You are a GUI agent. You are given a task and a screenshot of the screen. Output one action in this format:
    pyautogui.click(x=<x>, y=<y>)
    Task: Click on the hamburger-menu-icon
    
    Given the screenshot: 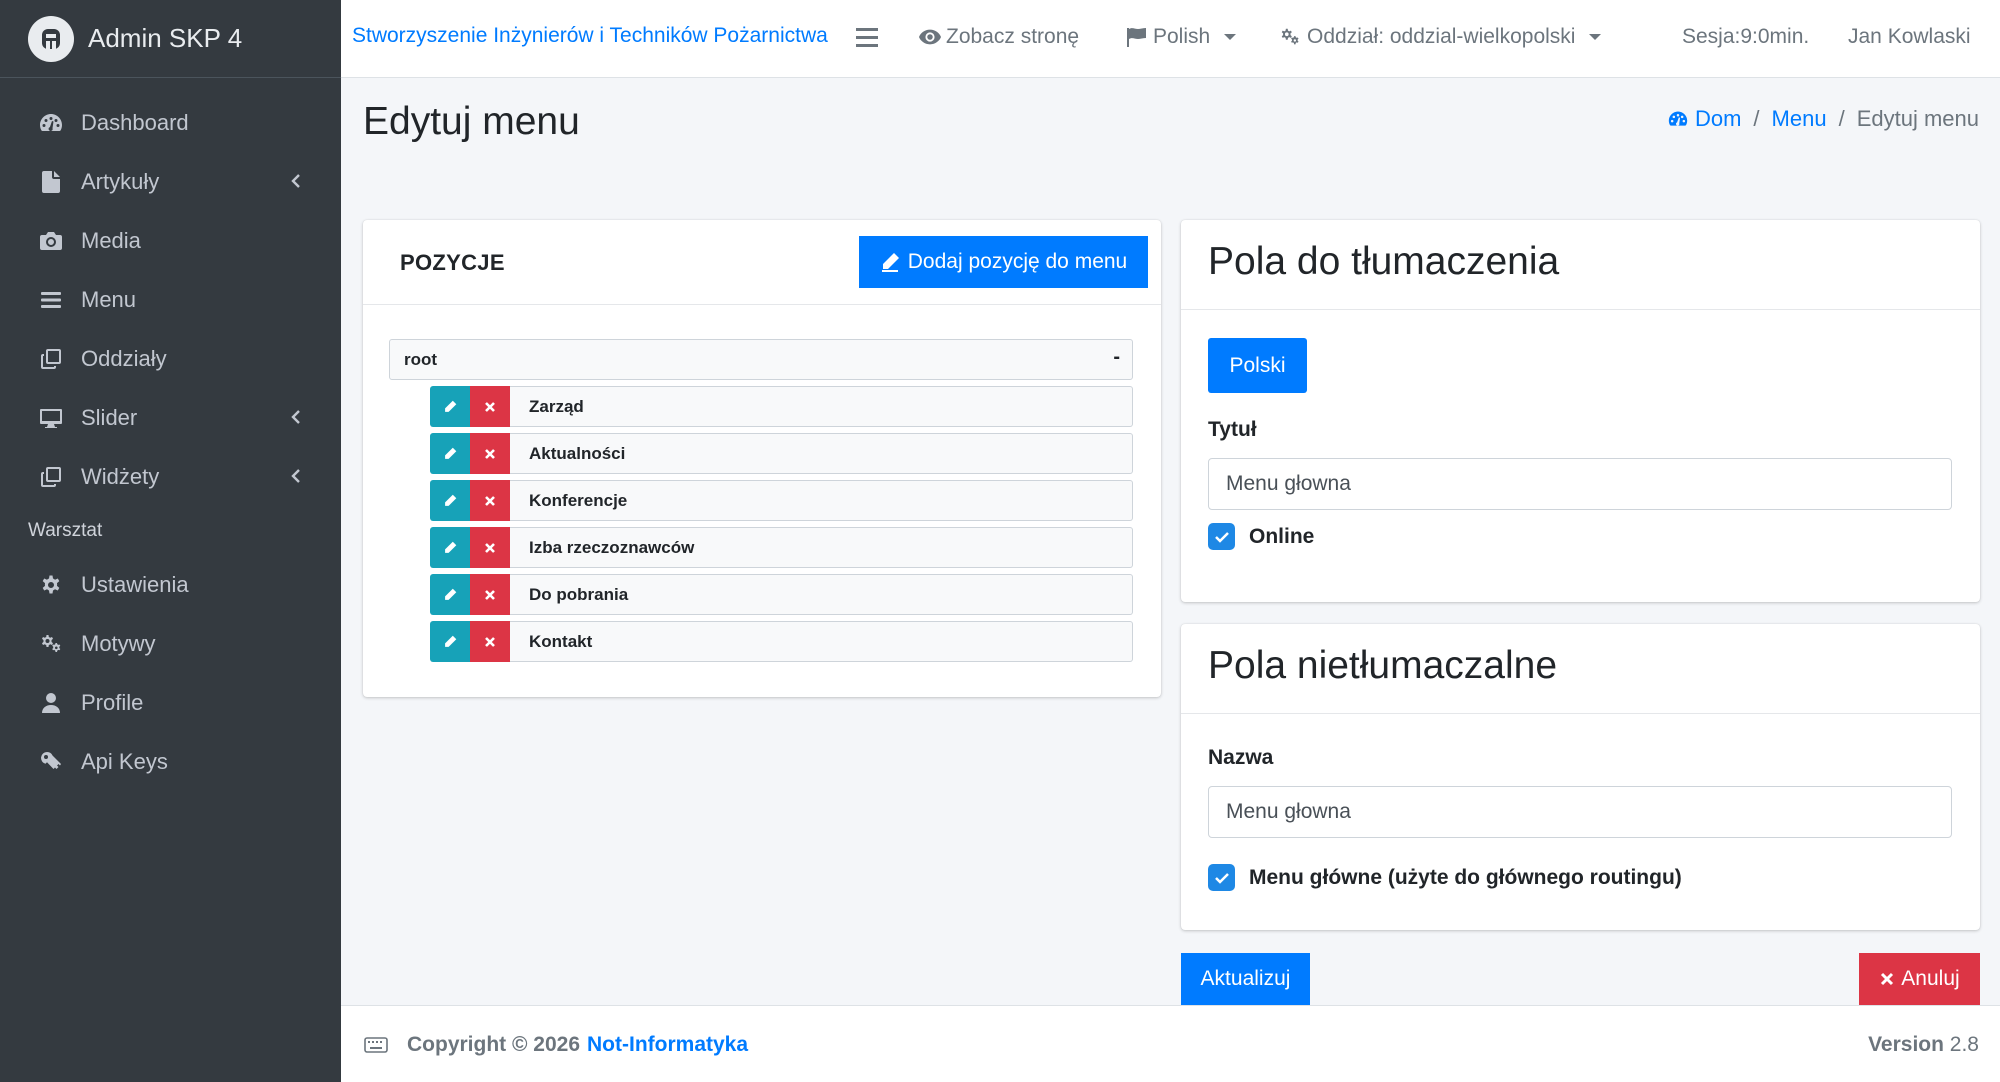 What is the action you would take?
    pyautogui.click(x=867, y=39)
    